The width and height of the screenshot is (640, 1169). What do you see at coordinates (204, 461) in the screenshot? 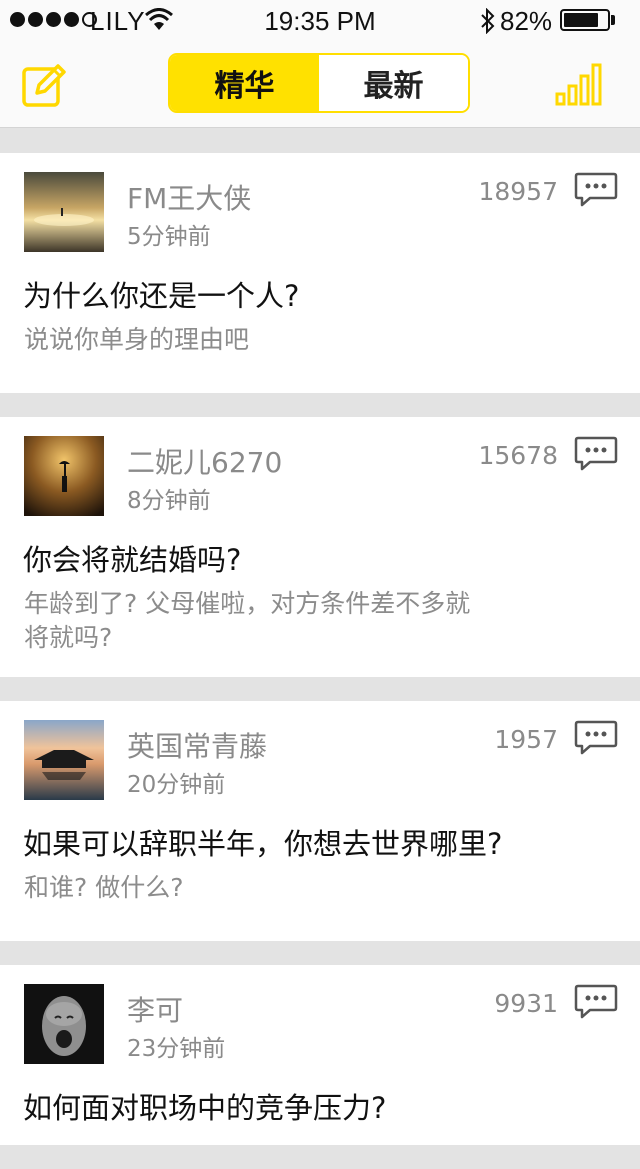
I see `username: 二妮儿6270` at bounding box center [204, 461].